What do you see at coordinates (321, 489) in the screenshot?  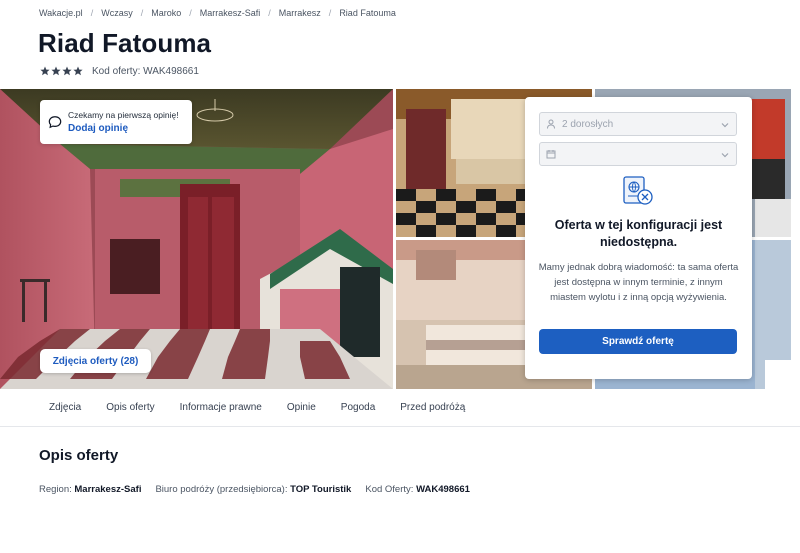 I see `agency-value: TOP Touristik` at bounding box center [321, 489].